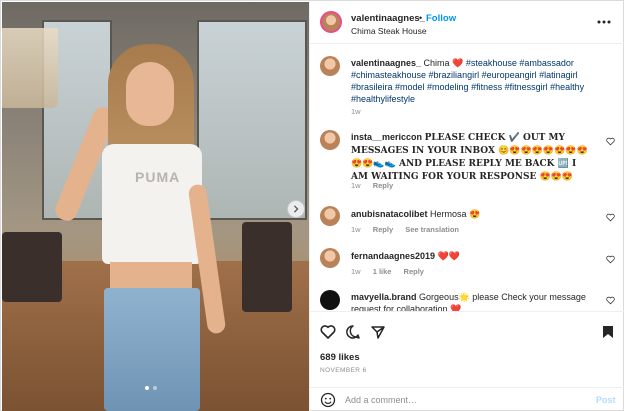 The width and height of the screenshot is (624, 411). I want to click on comment-username: insta__mericcon, so click(386, 137).